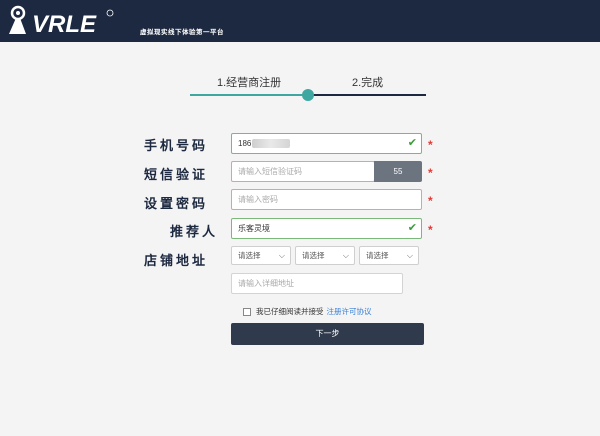  What do you see at coordinates (367, 95) in the screenshot?
I see `progress-track-remaining` at bounding box center [367, 95].